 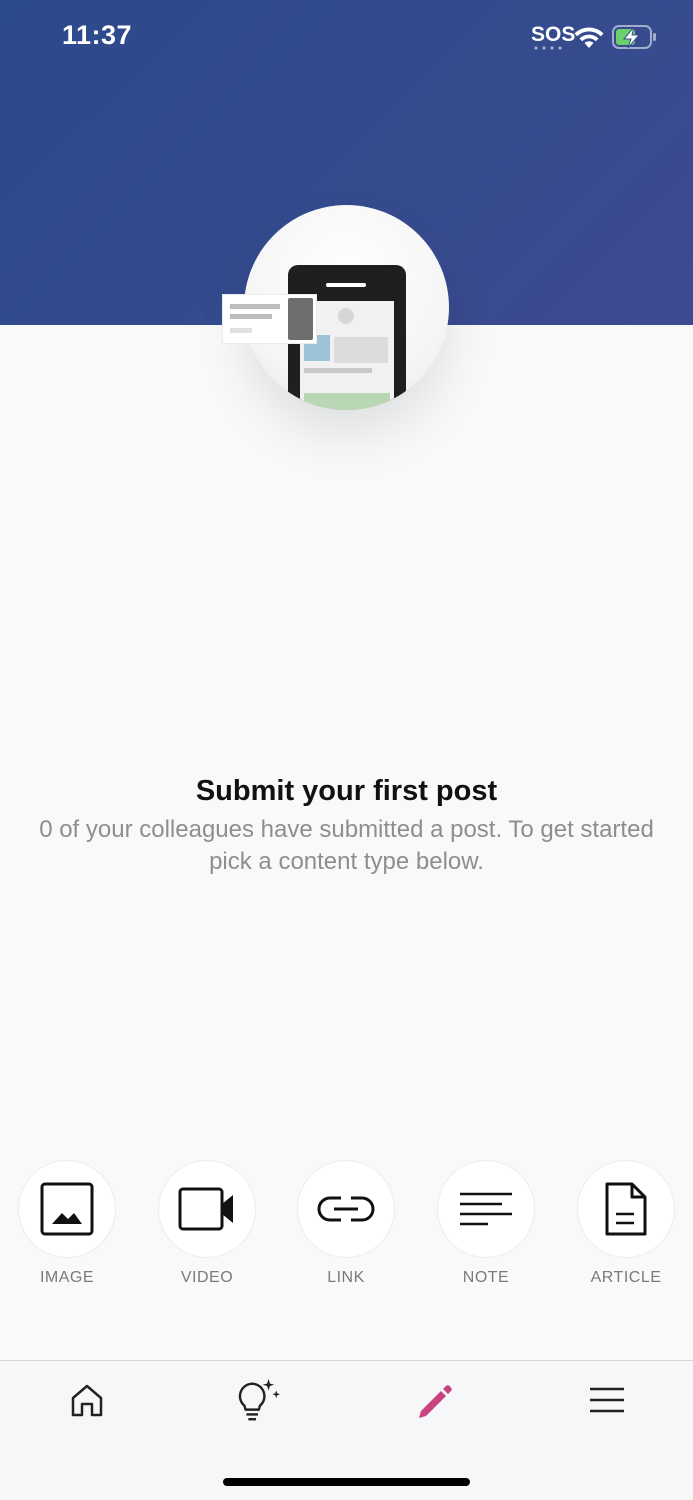 I want to click on wifi-icon, so click(x=589, y=37).